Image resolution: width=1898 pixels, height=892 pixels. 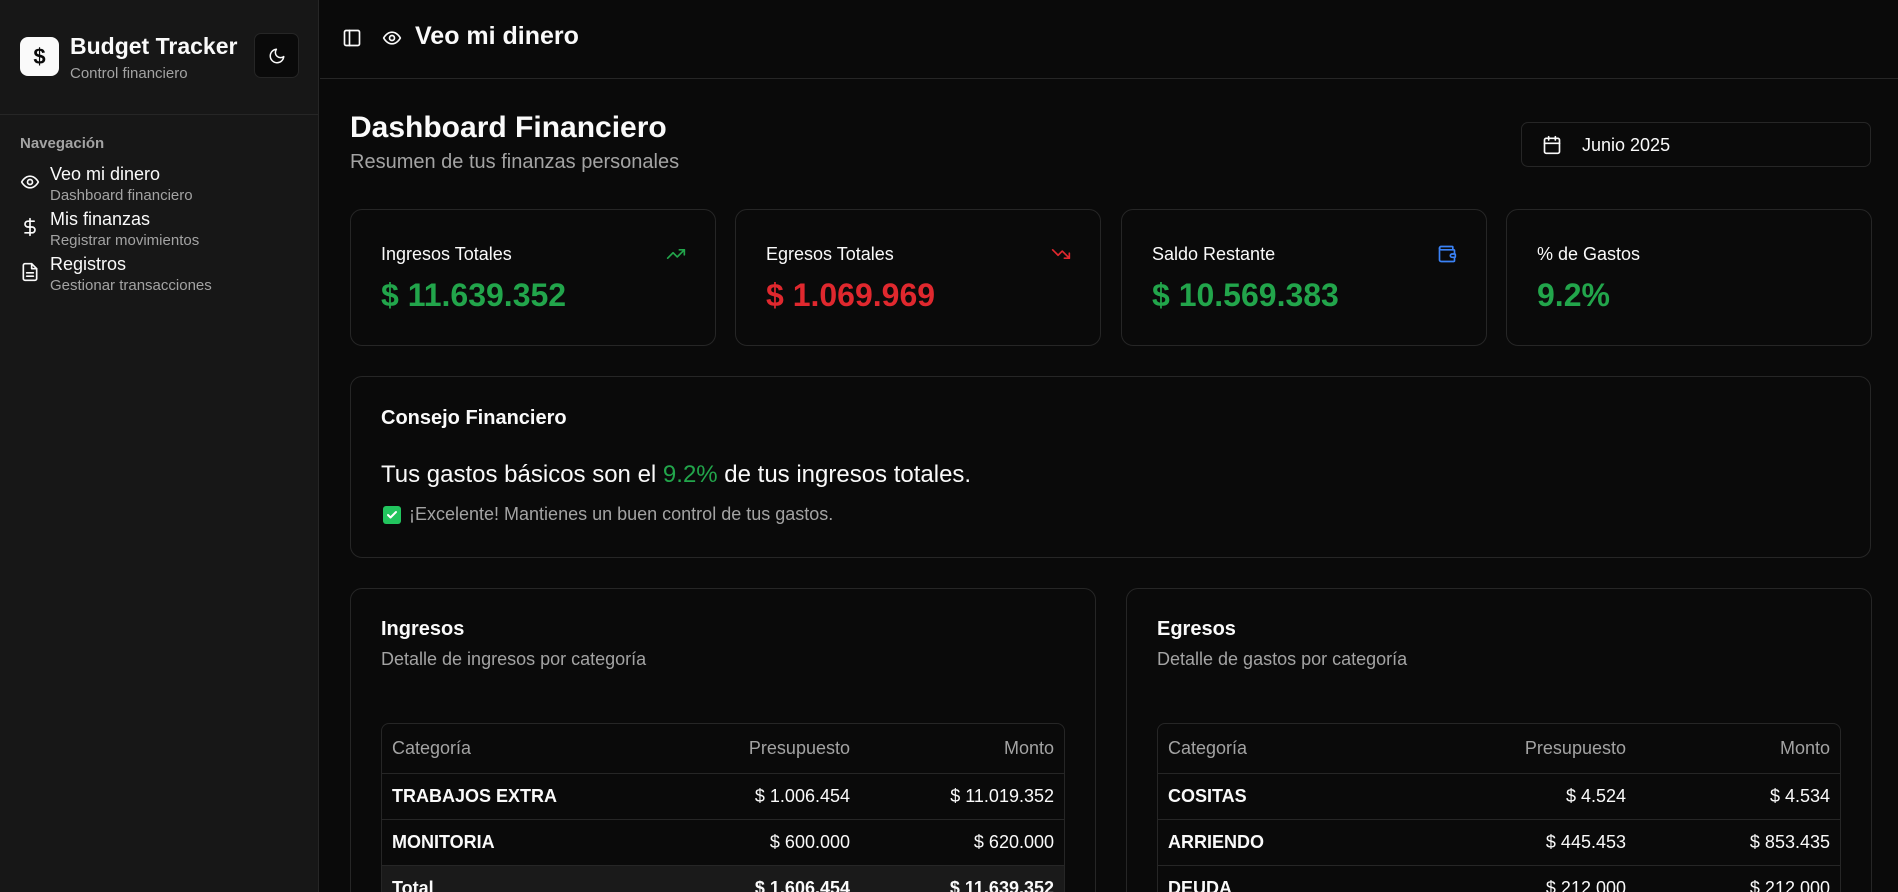 I want to click on table-row-total: Total $ 1.606.454 $ 11.639.352, so click(x=723, y=879).